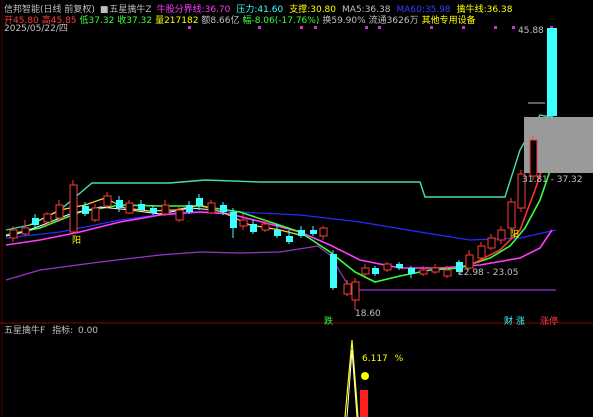  I want to click on box-range-label: 31.81 - 37.32, so click(552, 180).